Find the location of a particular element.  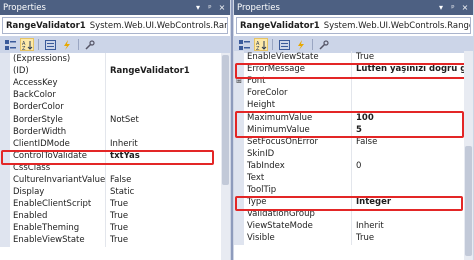

property-row: ForeColor is located at coordinates (353, 93).